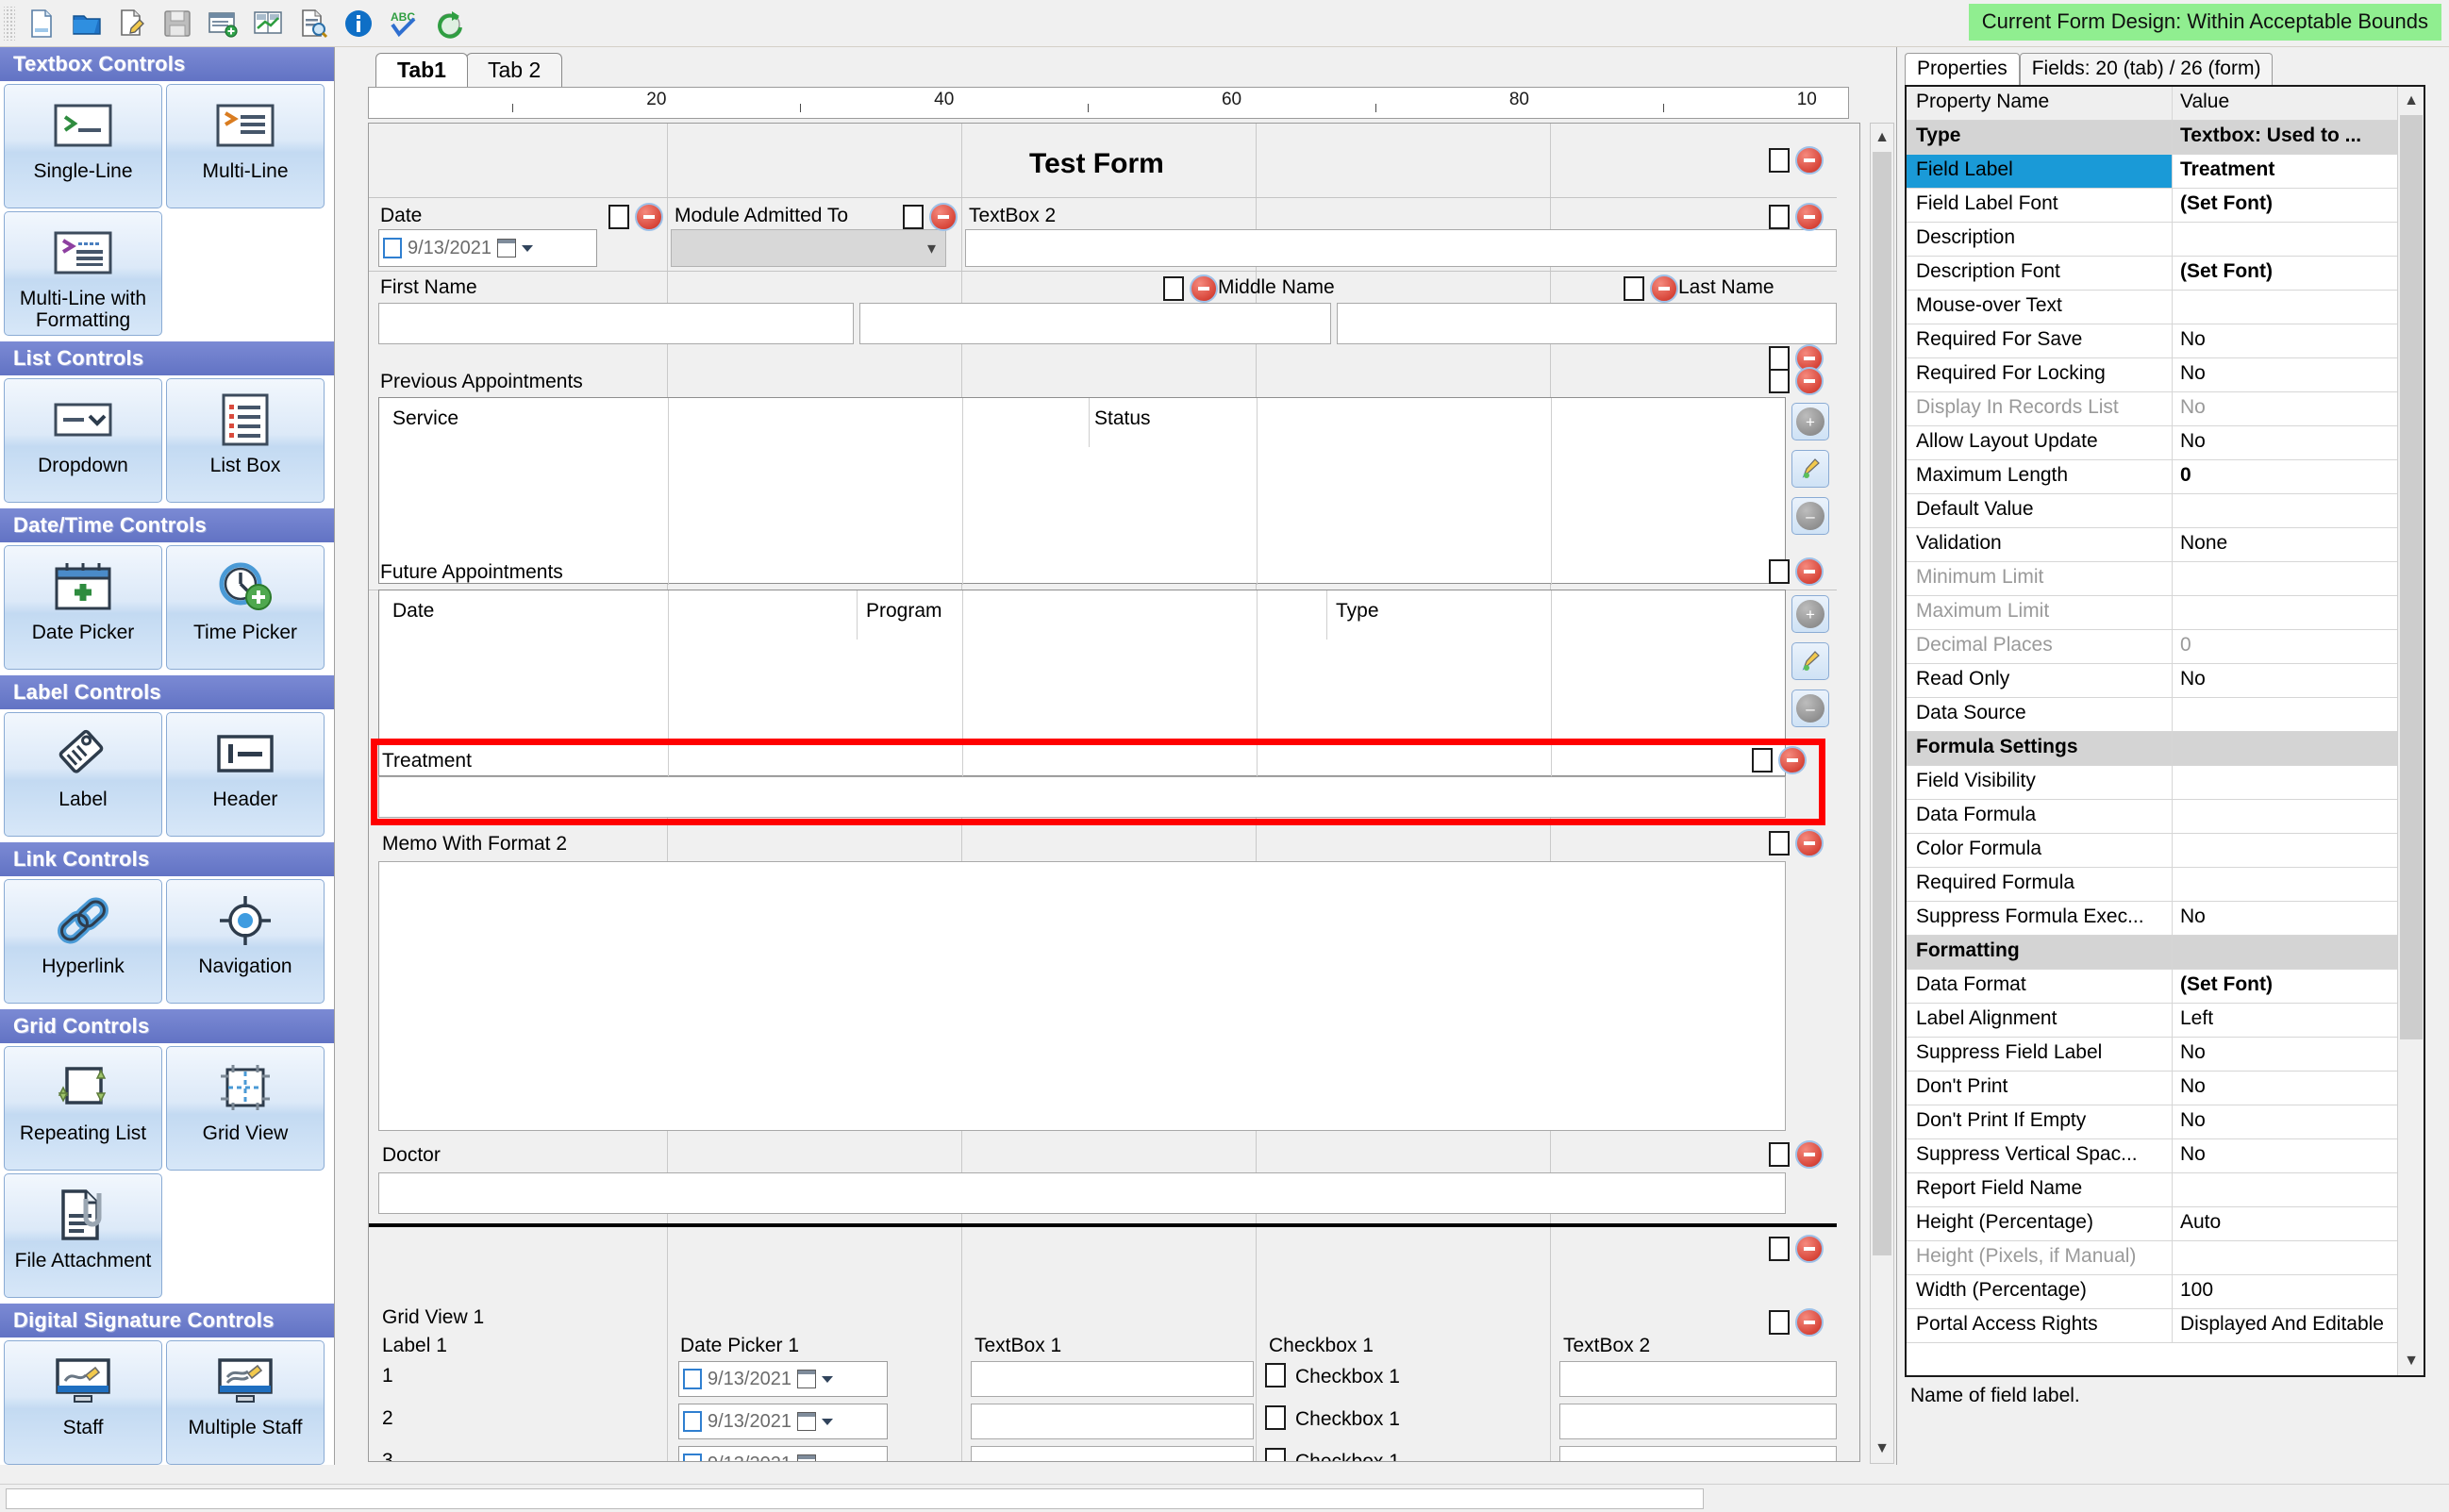 Image resolution: width=2449 pixels, height=1512 pixels. I want to click on previous-appointments-grid: Service Status, so click(1082, 491).